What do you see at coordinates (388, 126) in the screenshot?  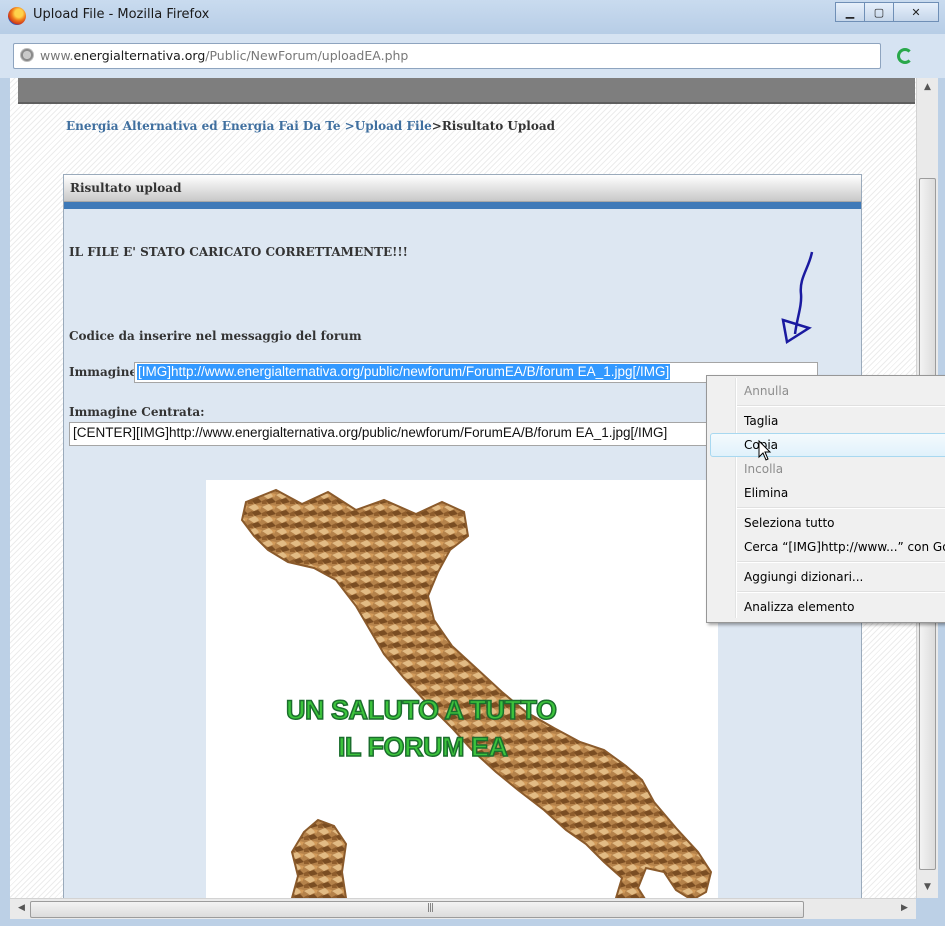 I see `breadcrumb-upload-link: >Upload File` at bounding box center [388, 126].